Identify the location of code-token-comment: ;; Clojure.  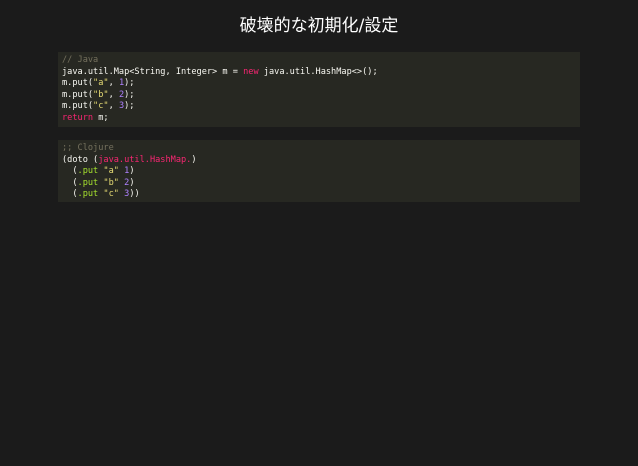
(88, 148).